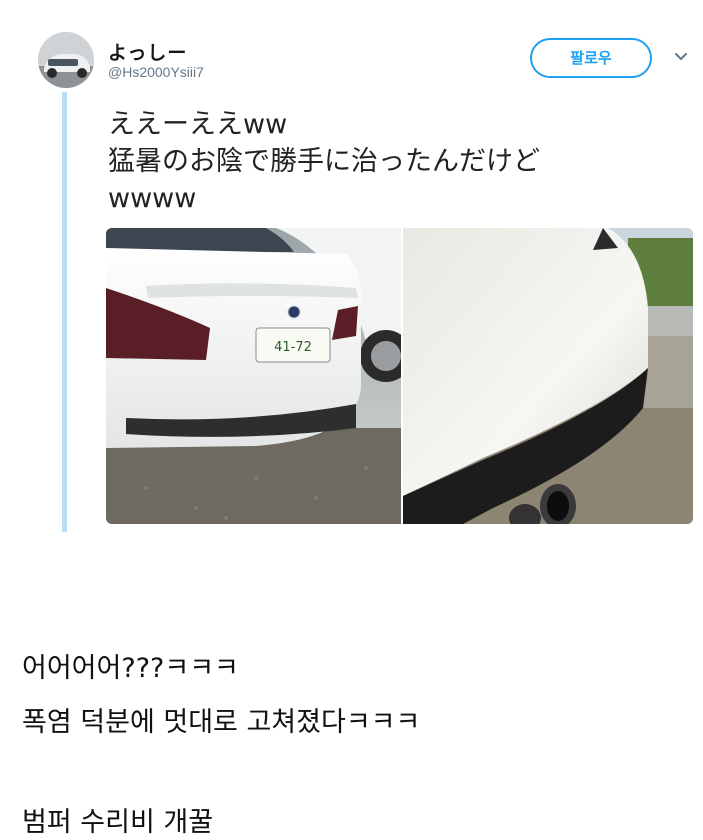 The image size is (703, 840). Describe the element at coordinates (130, 668) in the screenshot. I see `caption-line-1: 어어어어???ㅋㅋㅋ` at that location.